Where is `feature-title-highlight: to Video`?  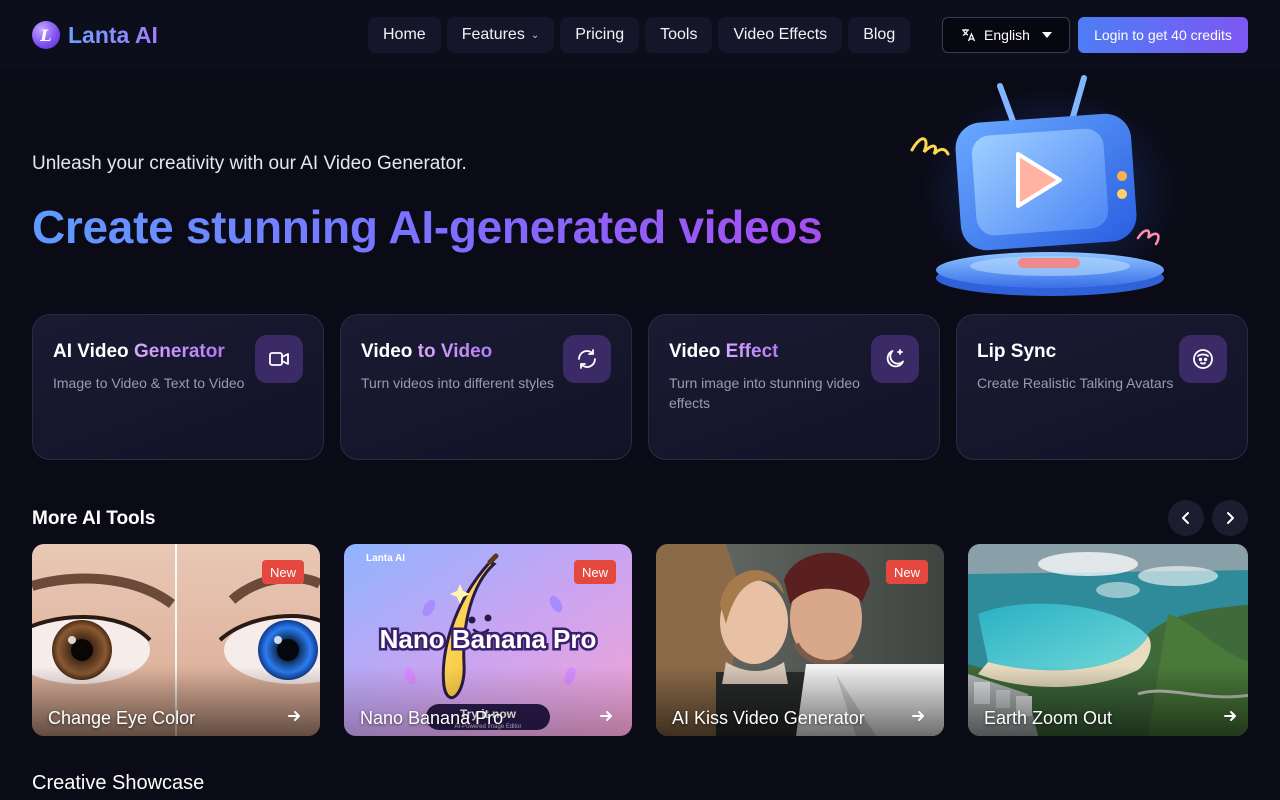 feature-title-highlight: to Video is located at coordinates (455, 351).